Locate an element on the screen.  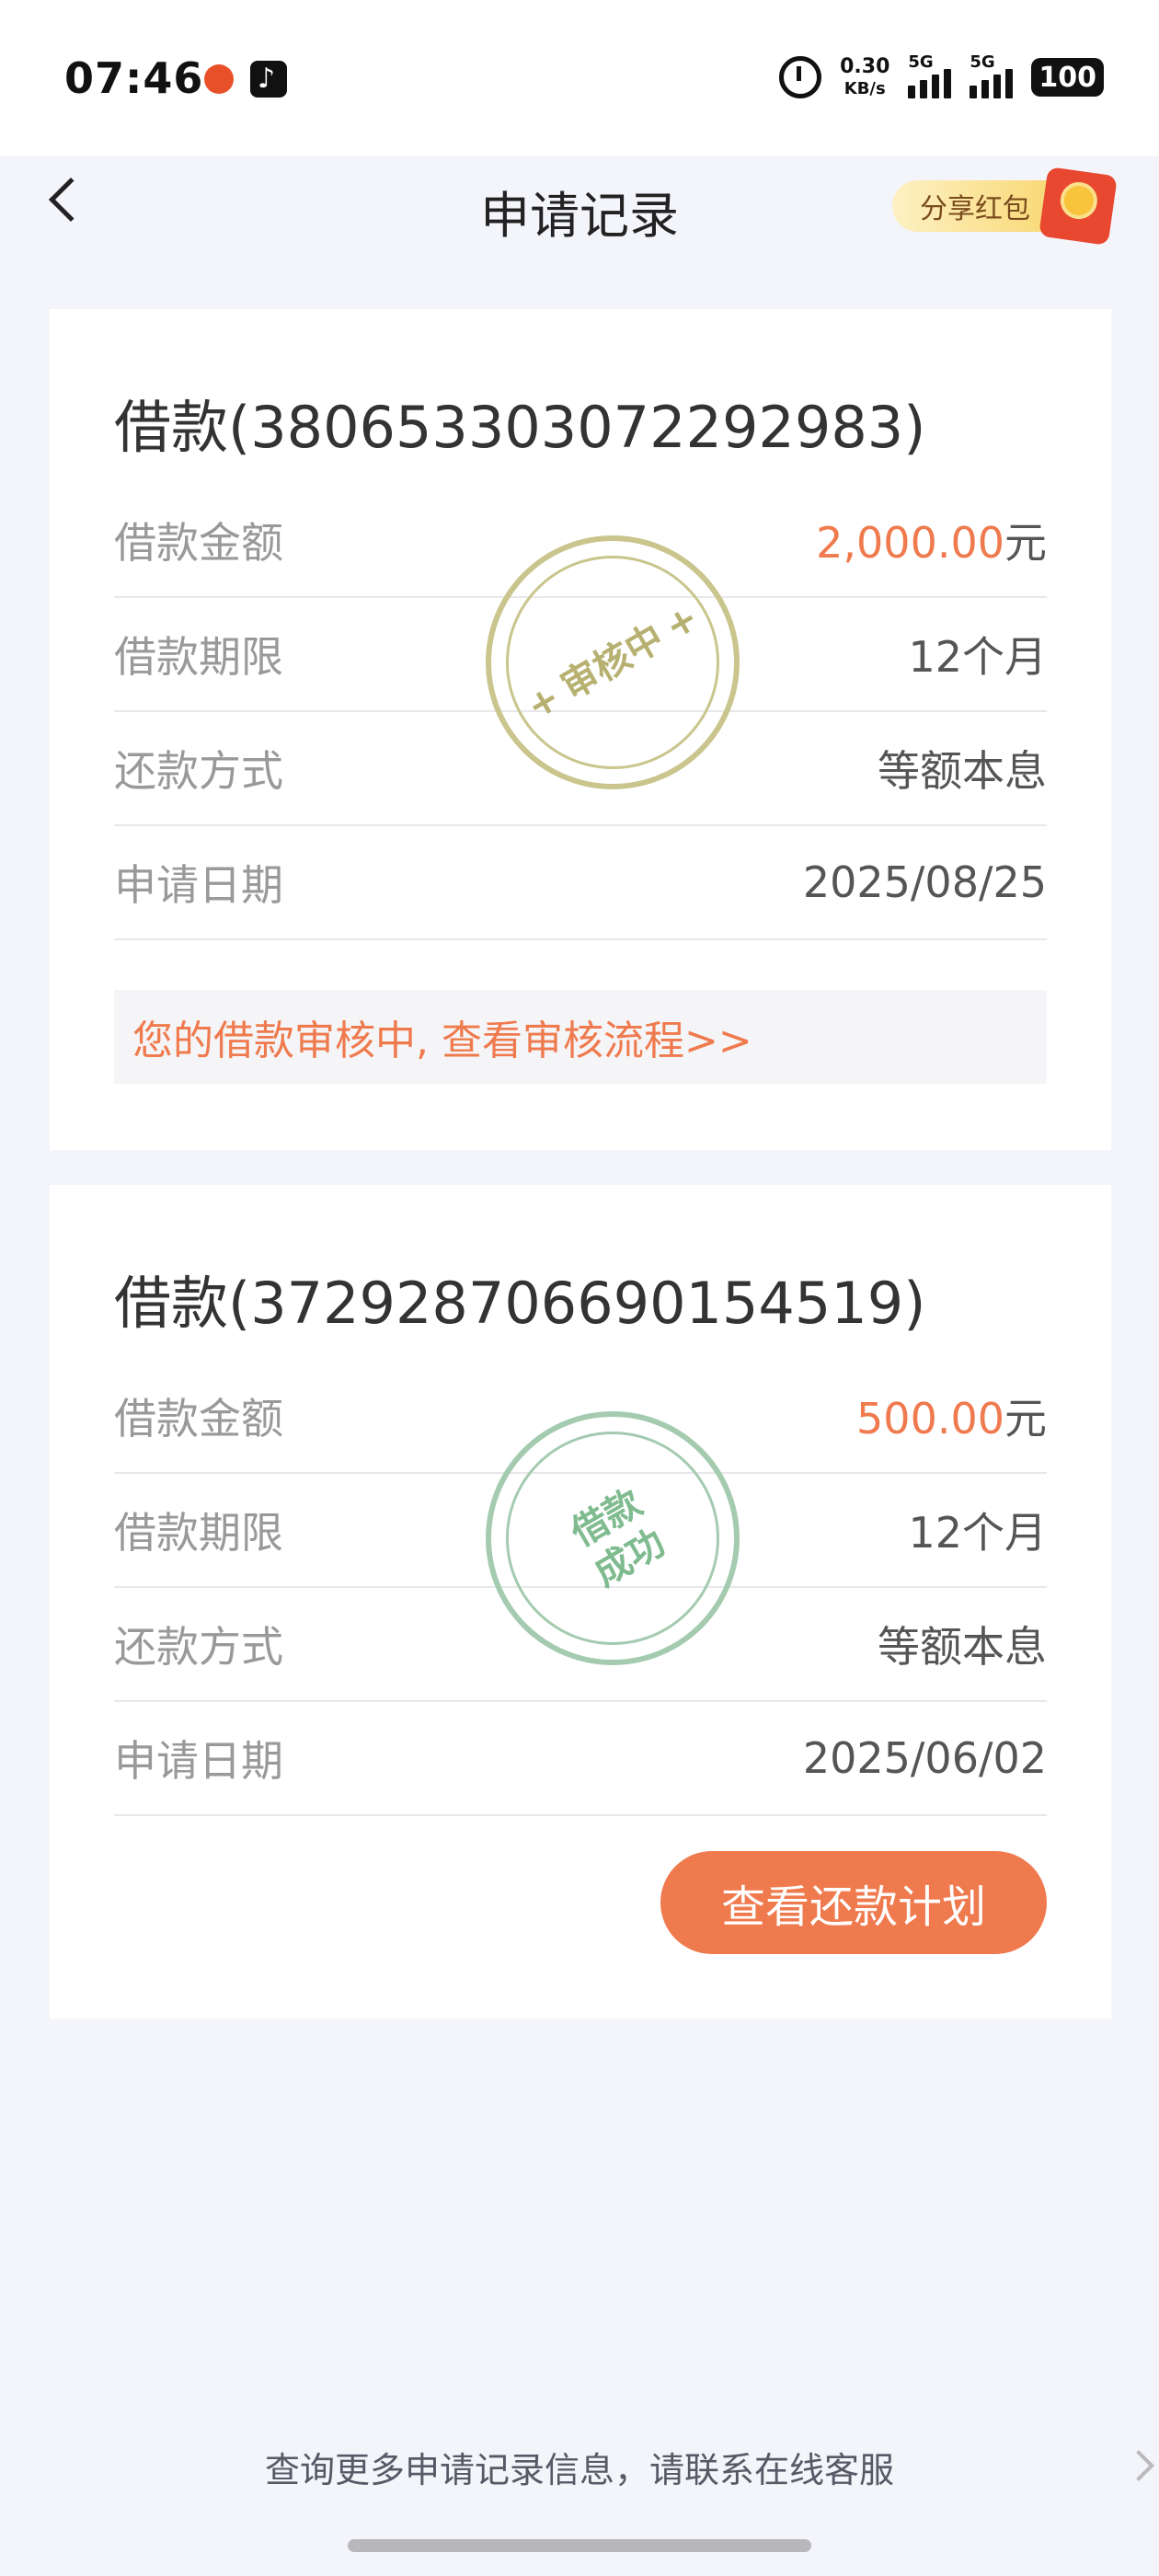
home-indicator is located at coordinates (579, 2545).